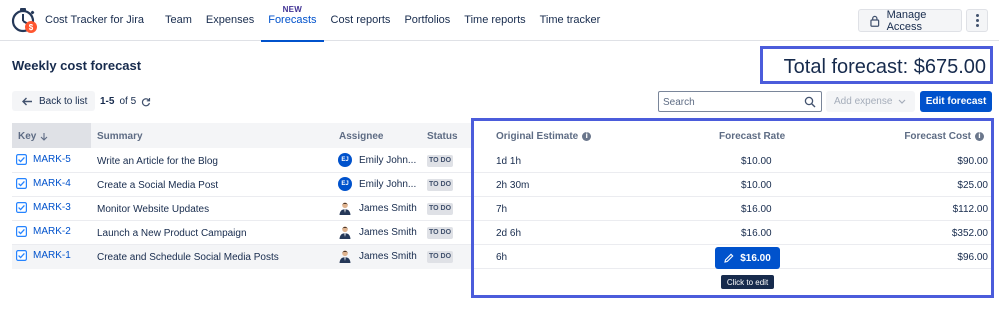 This screenshot has width=999, height=333. What do you see at coordinates (956, 101) in the screenshot?
I see `edit-forecast-button: Edit forecast` at bounding box center [956, 101].